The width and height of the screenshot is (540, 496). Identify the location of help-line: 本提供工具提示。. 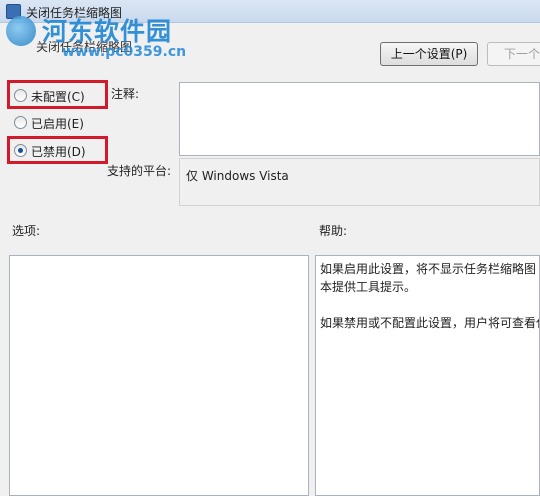
(368, 287).